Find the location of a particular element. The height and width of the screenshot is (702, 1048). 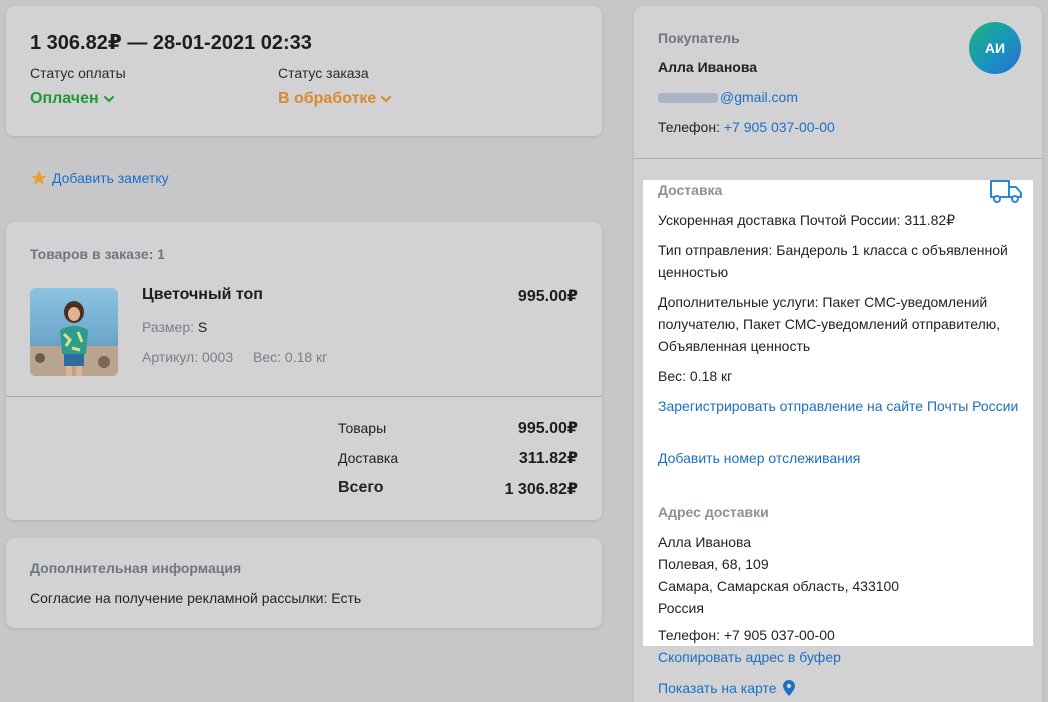

total-label: Всего is located at coordinates (361, 487).